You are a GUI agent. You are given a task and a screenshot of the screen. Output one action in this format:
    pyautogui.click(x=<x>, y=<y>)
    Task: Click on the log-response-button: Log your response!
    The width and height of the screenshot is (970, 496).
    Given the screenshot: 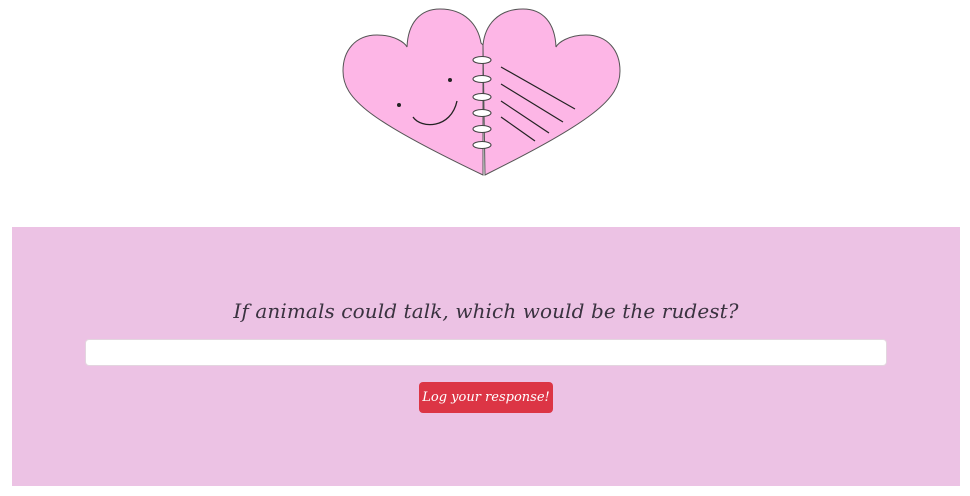 What is the action you would take?
    pyautogui.click(x=486, y=397)
    